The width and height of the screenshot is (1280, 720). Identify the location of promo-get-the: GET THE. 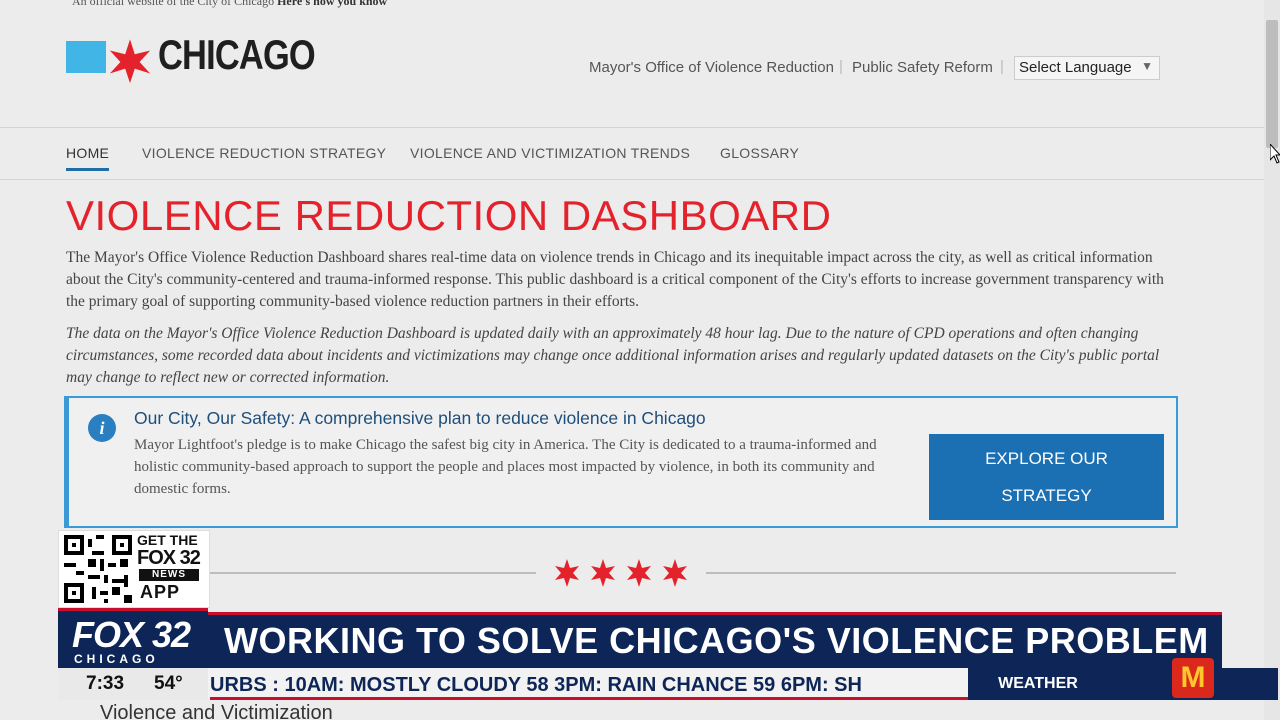
(167, 540).